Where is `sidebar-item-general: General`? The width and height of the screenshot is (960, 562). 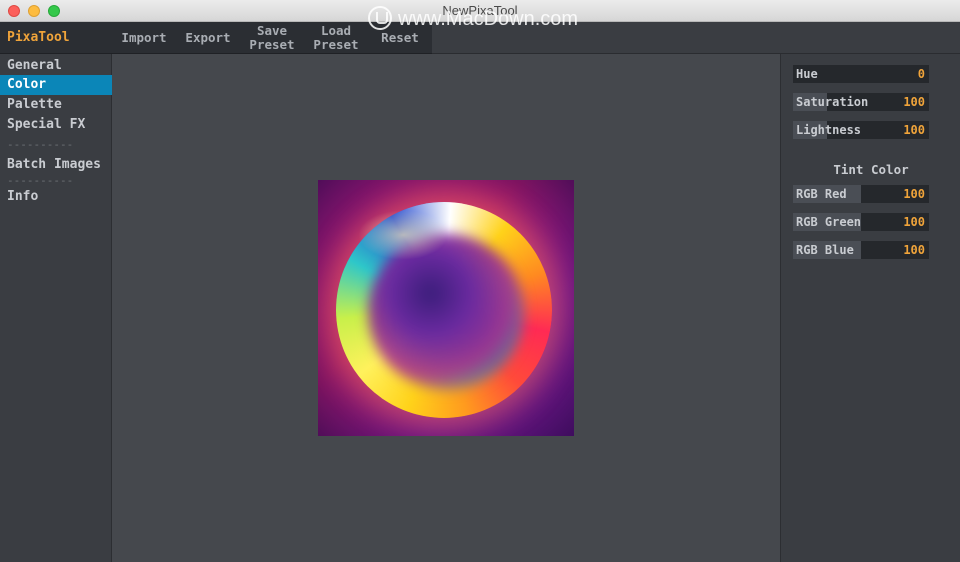 sidebar-item-general: General is located at coordinates (56, 66).